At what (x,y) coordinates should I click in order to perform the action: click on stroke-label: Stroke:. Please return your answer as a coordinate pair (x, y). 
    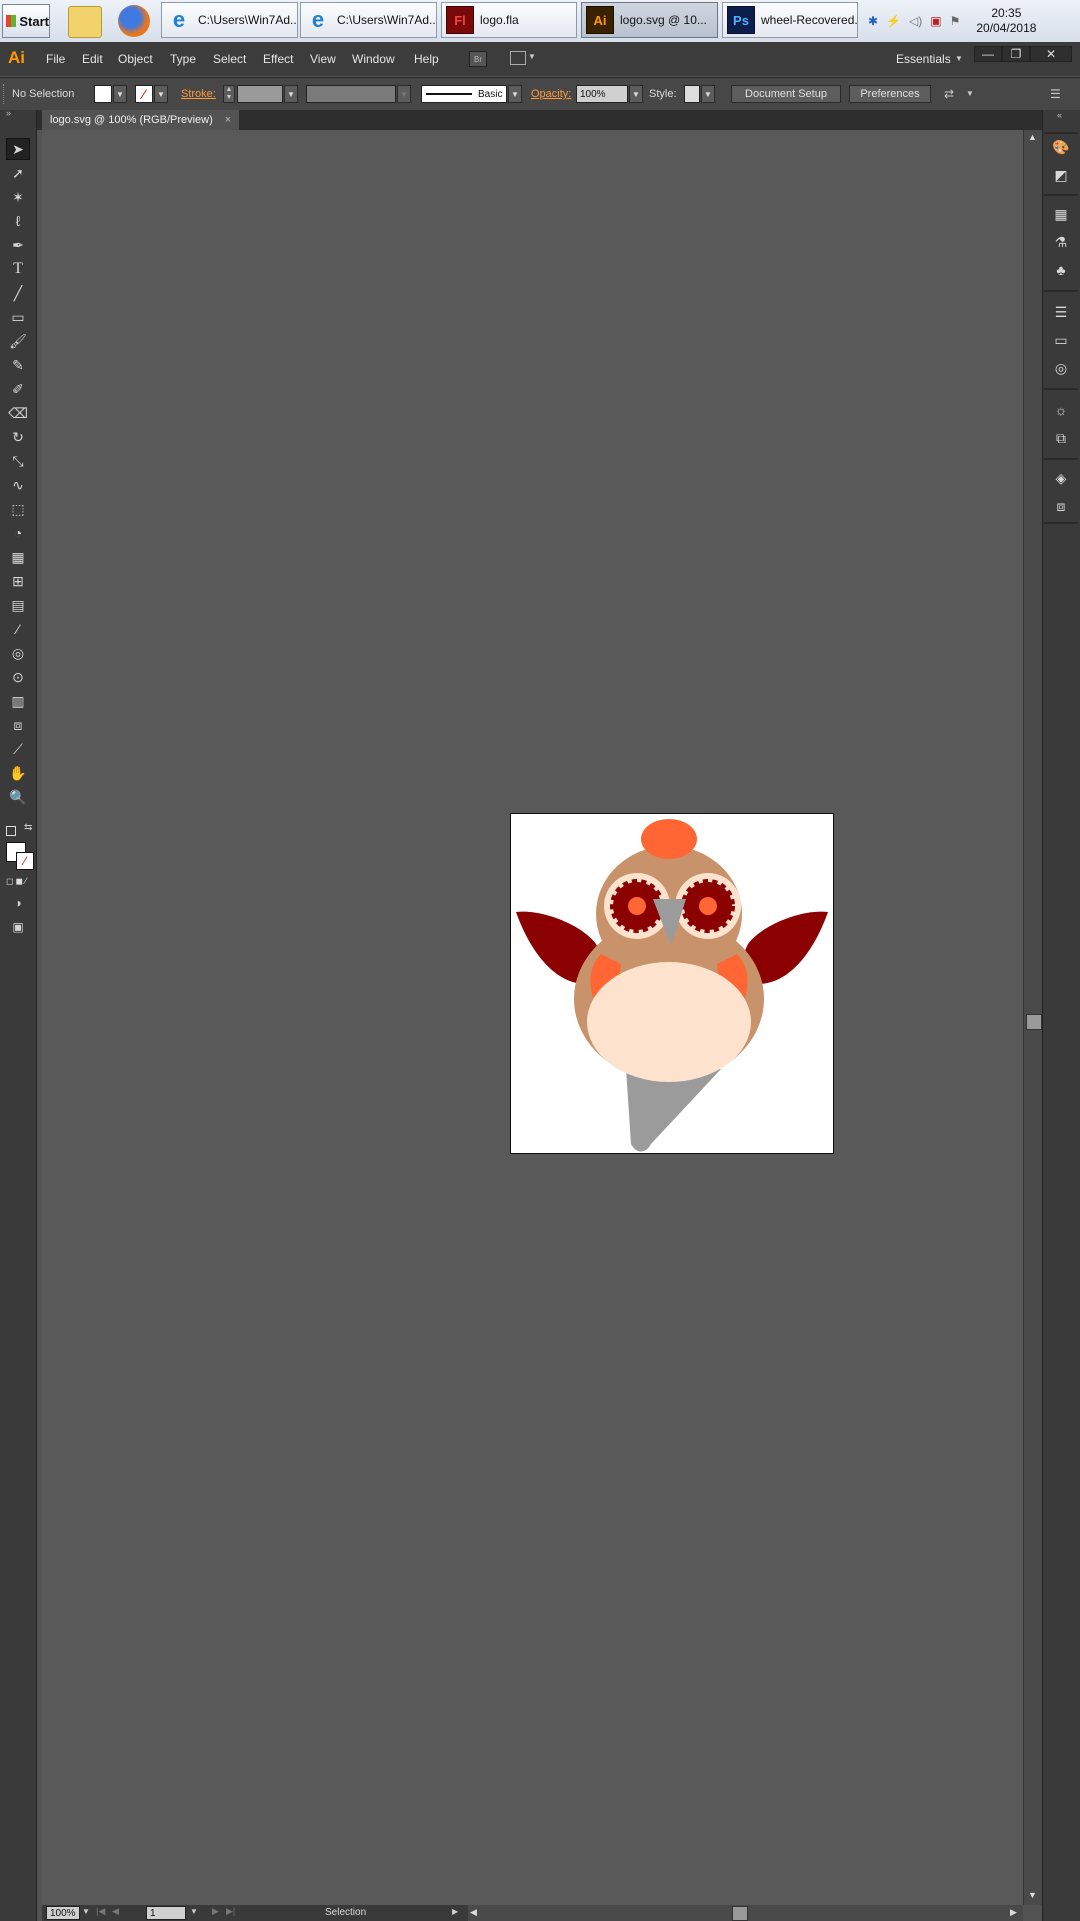
    Looking at the image, I should click on (198, 94).